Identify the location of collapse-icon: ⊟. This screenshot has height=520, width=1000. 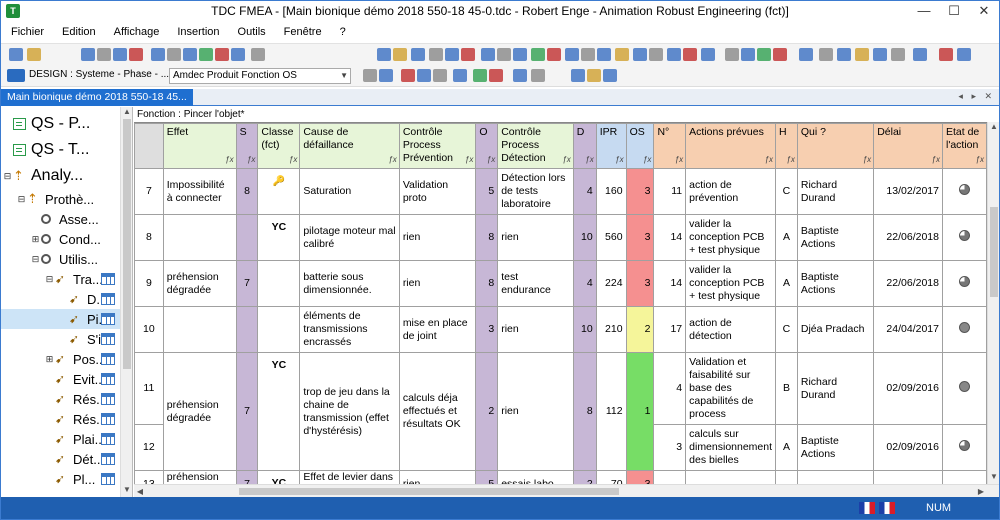
(21, 199).